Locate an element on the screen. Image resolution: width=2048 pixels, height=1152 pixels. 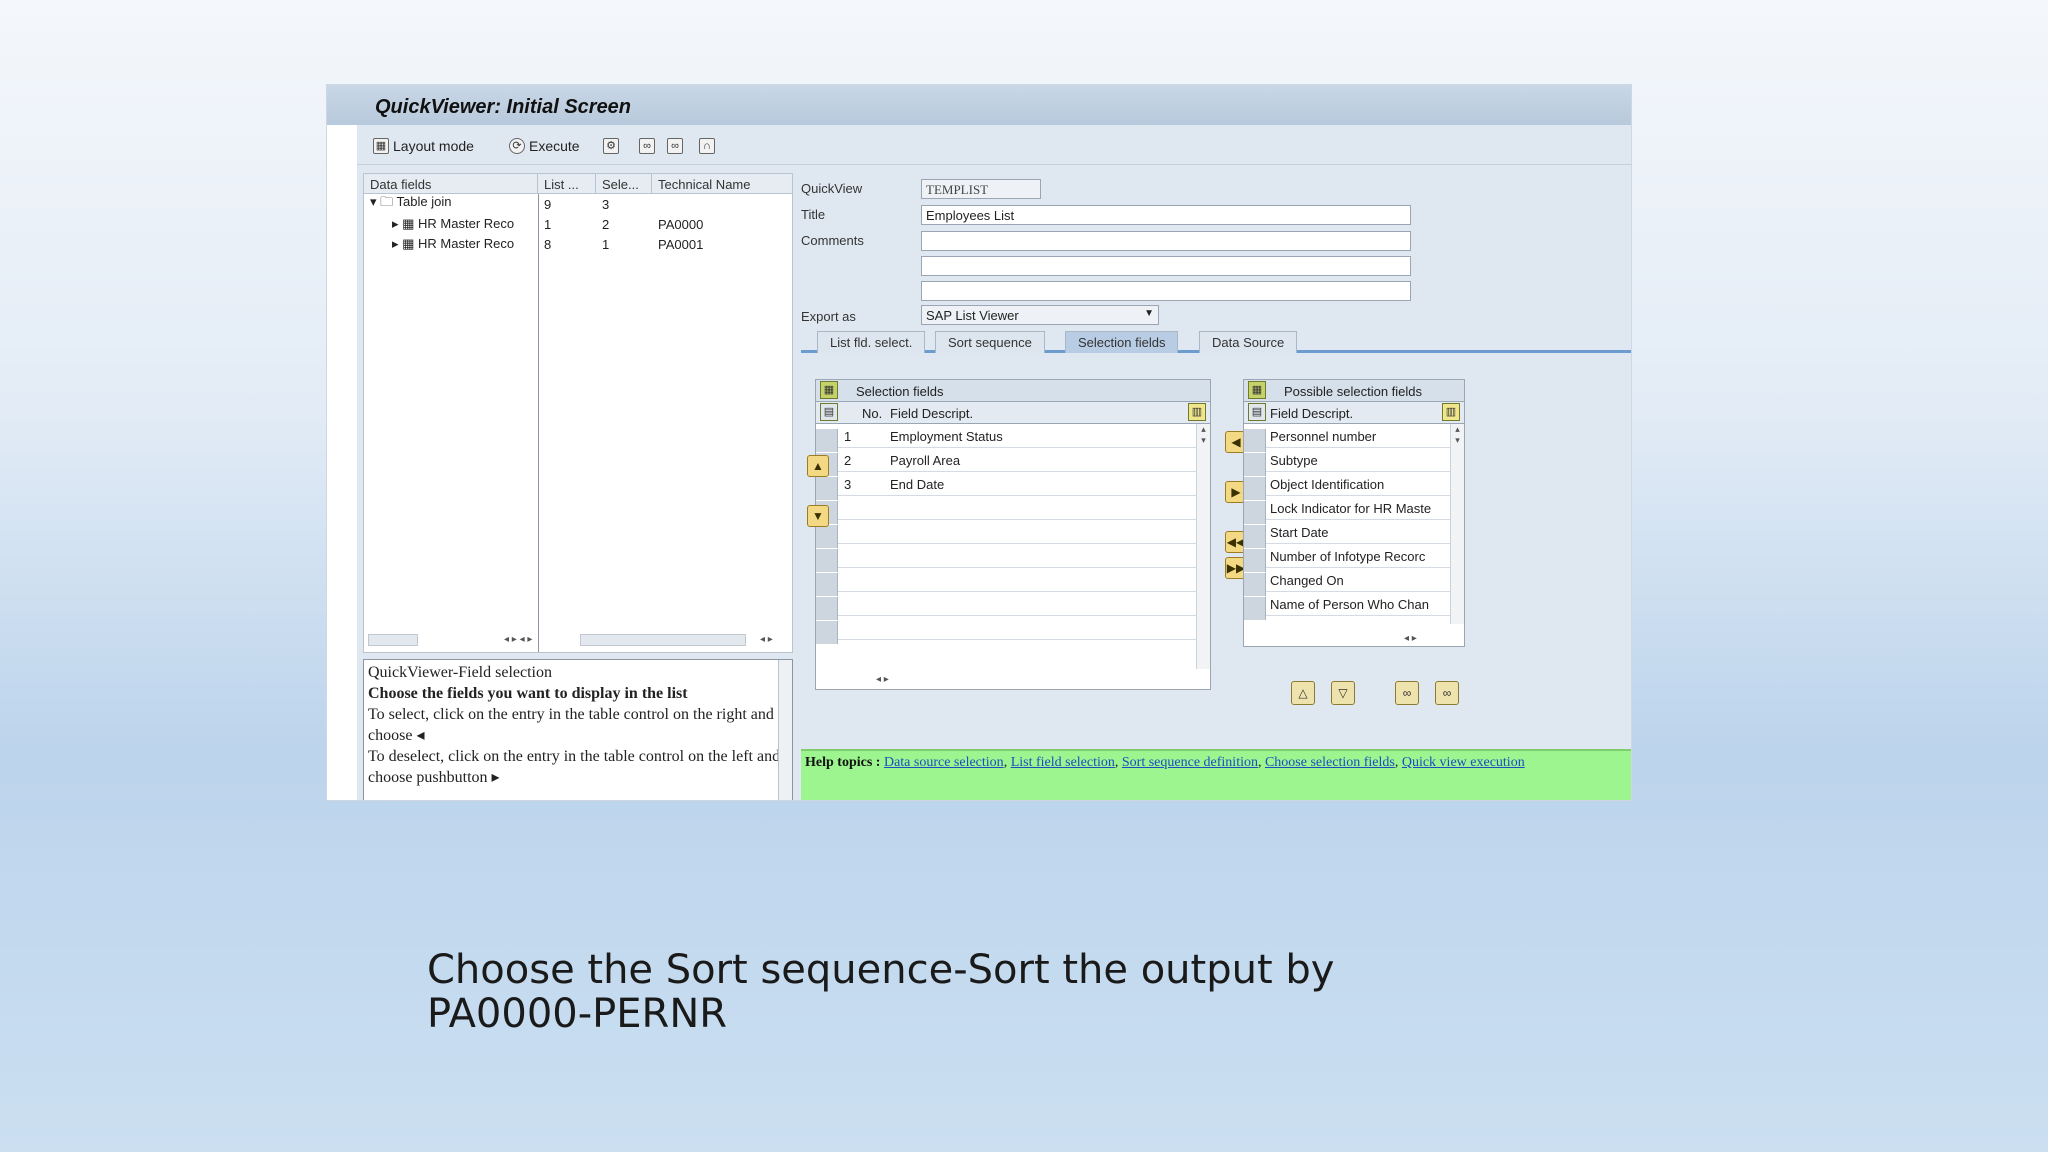
tree-horizontal-scrollbar: ◂ ▸ ◂ ▸ ◂ ▸ is located at coordinates (578, 641).